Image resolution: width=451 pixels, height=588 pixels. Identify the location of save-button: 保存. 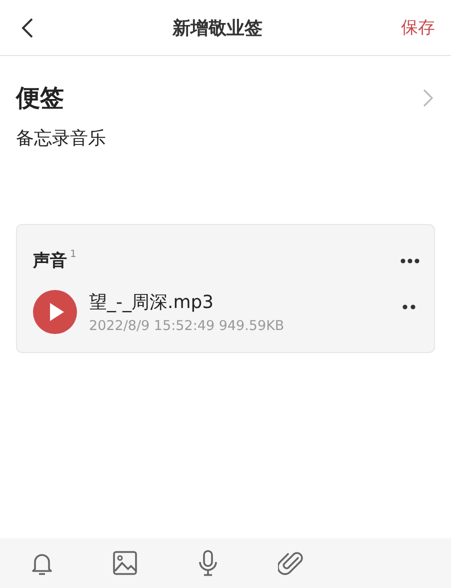
(418, 27).